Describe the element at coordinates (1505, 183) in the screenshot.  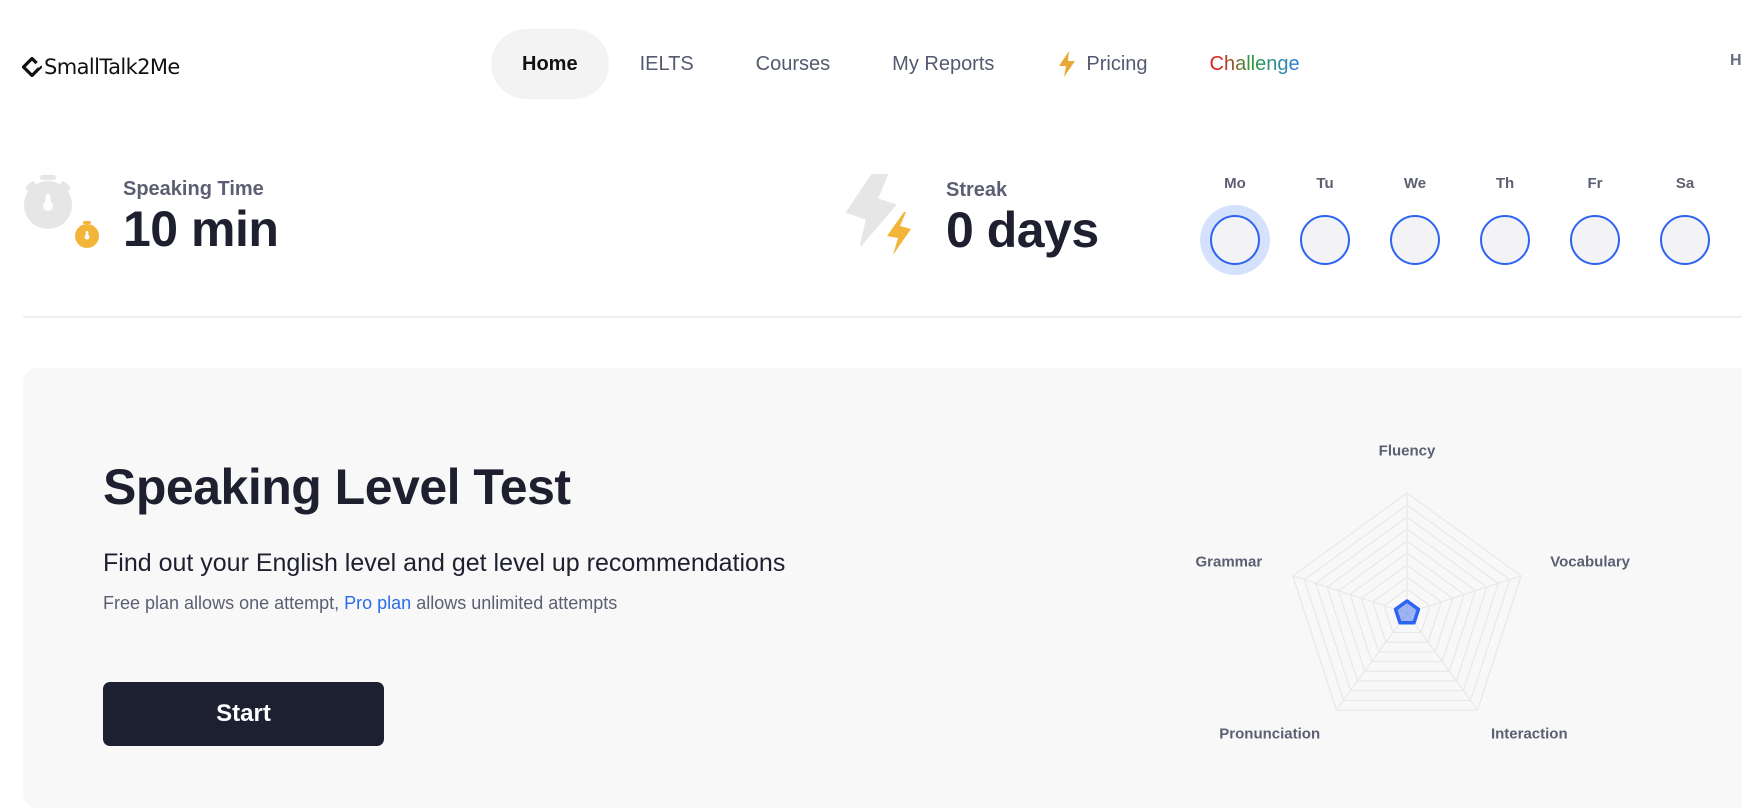
I see `day-label: Th` at that location.